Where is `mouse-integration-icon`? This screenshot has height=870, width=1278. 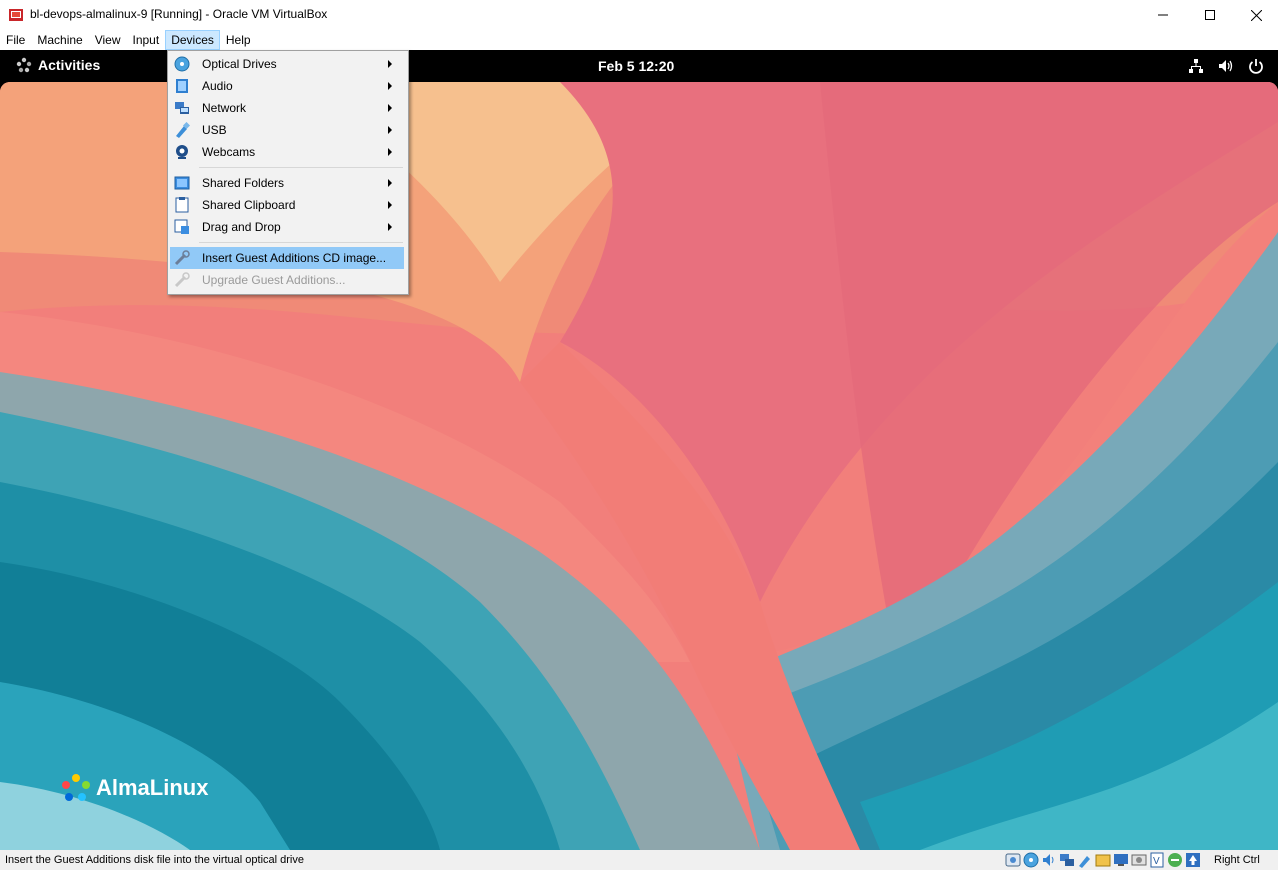
mouse-integration-icon is located at coordinates (1175, 860).